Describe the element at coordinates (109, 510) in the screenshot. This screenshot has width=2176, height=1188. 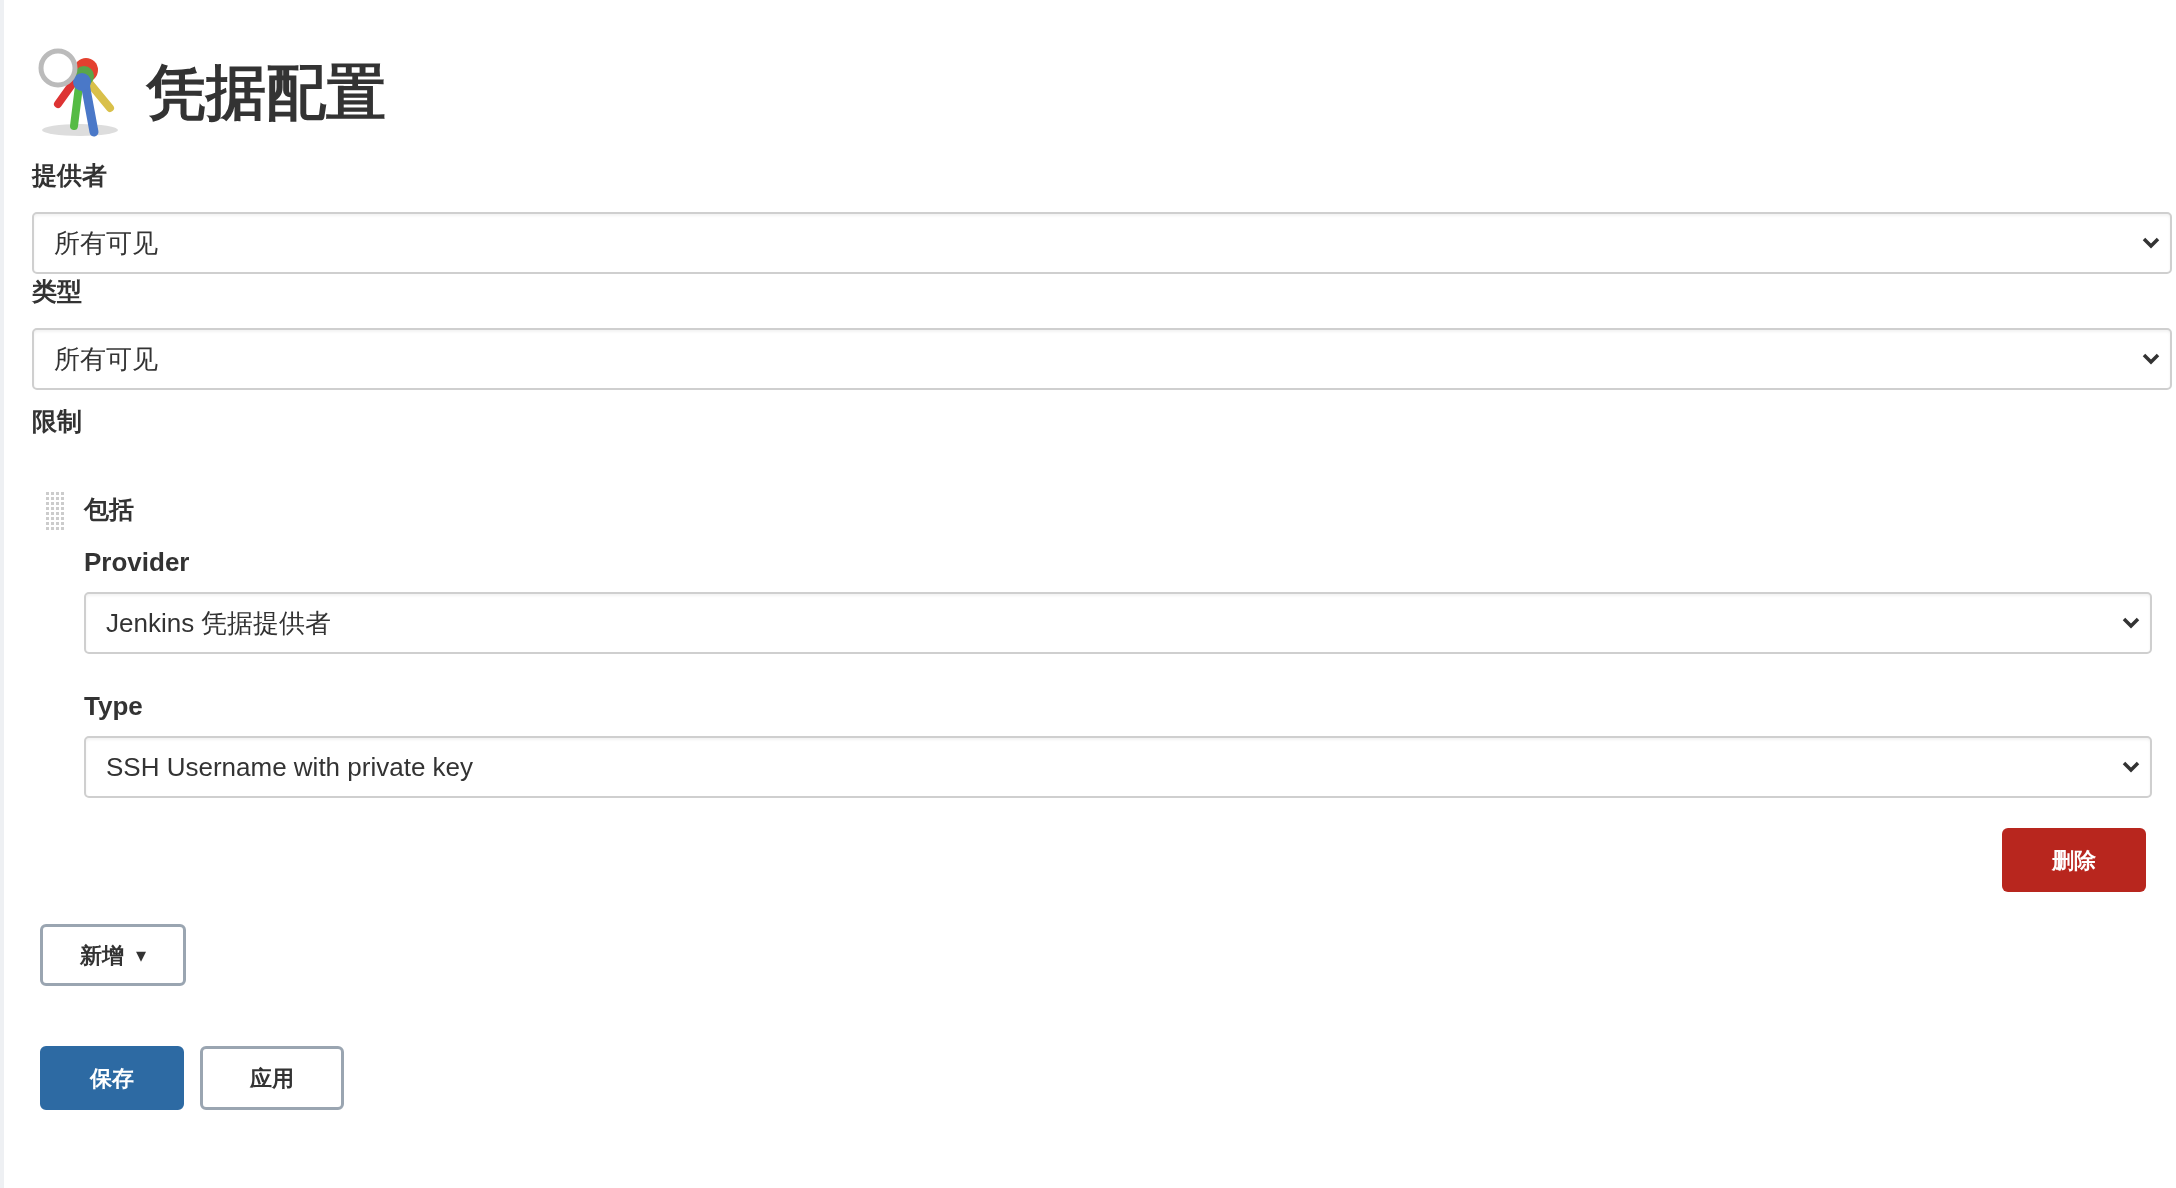
I see `section-title: 包括` at that location.